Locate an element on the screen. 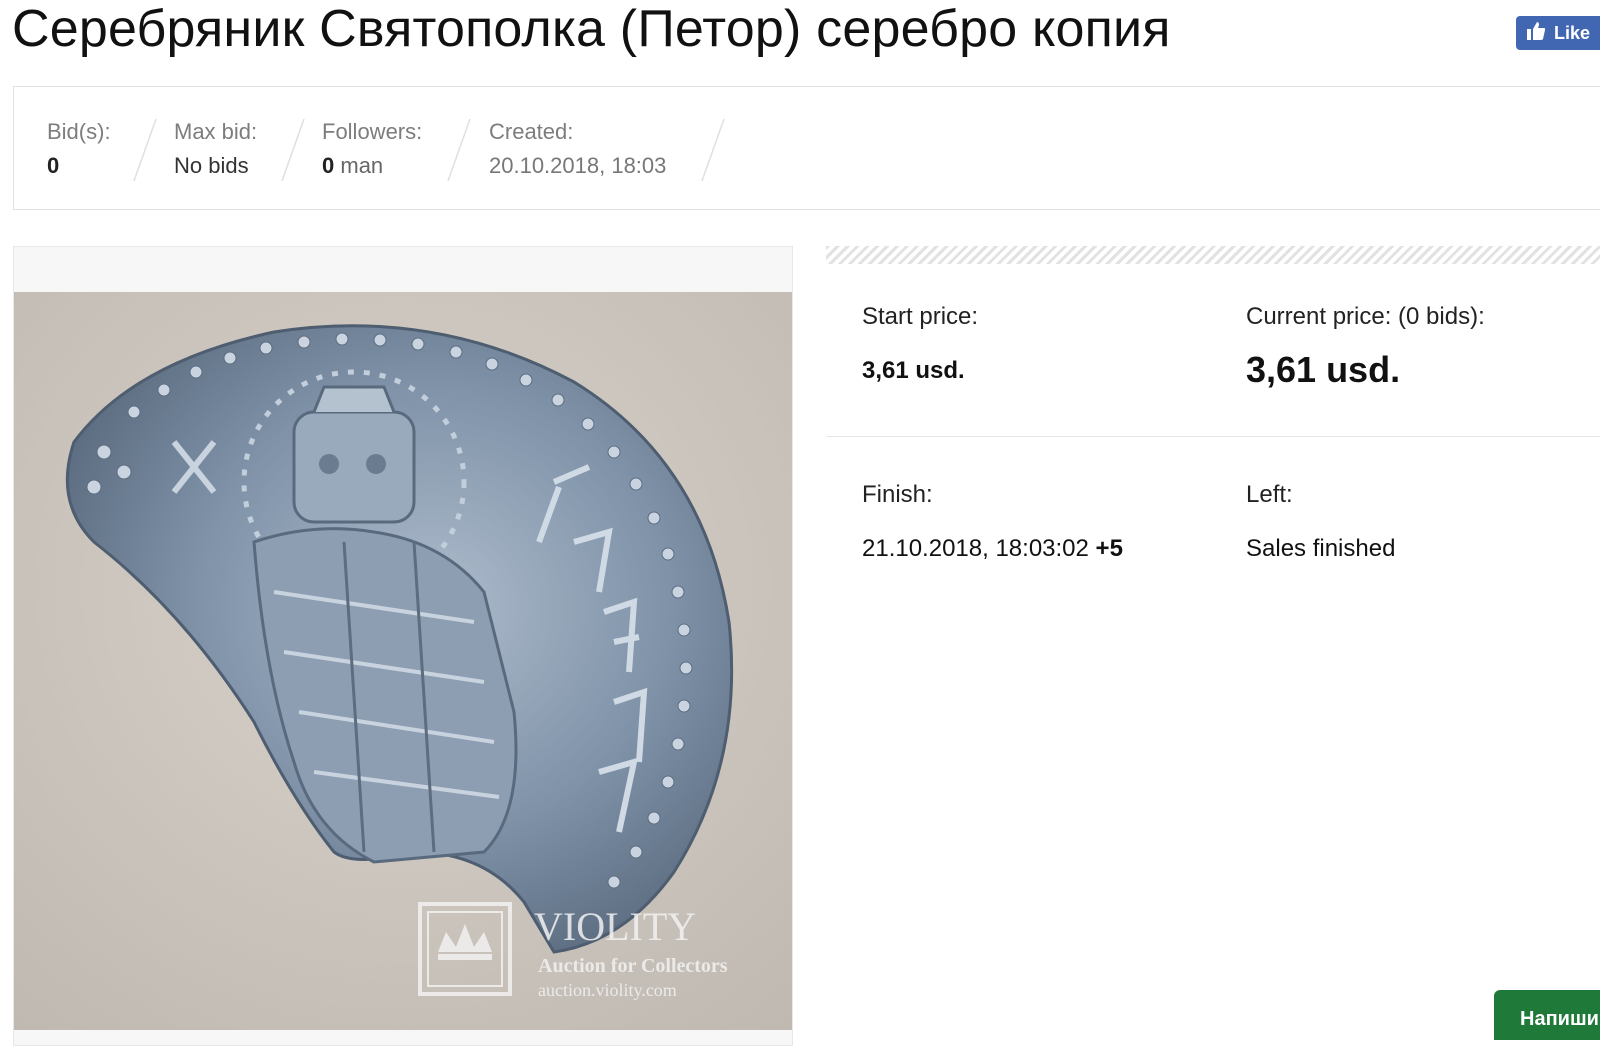  current-price-block: Current price: (0 bids): 3,61 usd. is located at coordinates (1365, 346).